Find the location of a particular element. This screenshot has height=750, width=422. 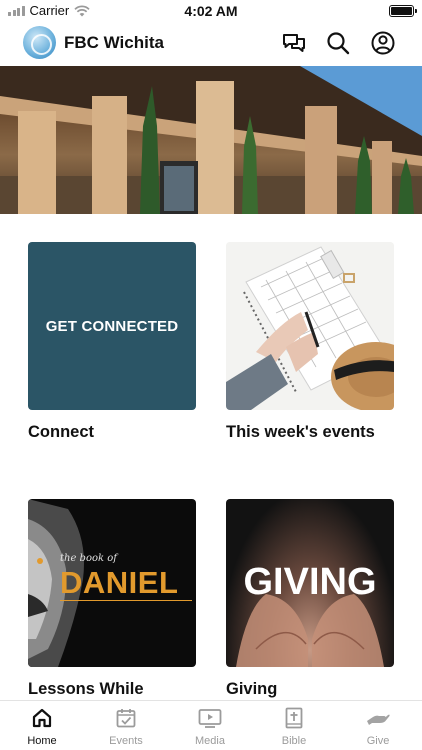

app-title: FBC Wichita is located at coordinates (114, 42).